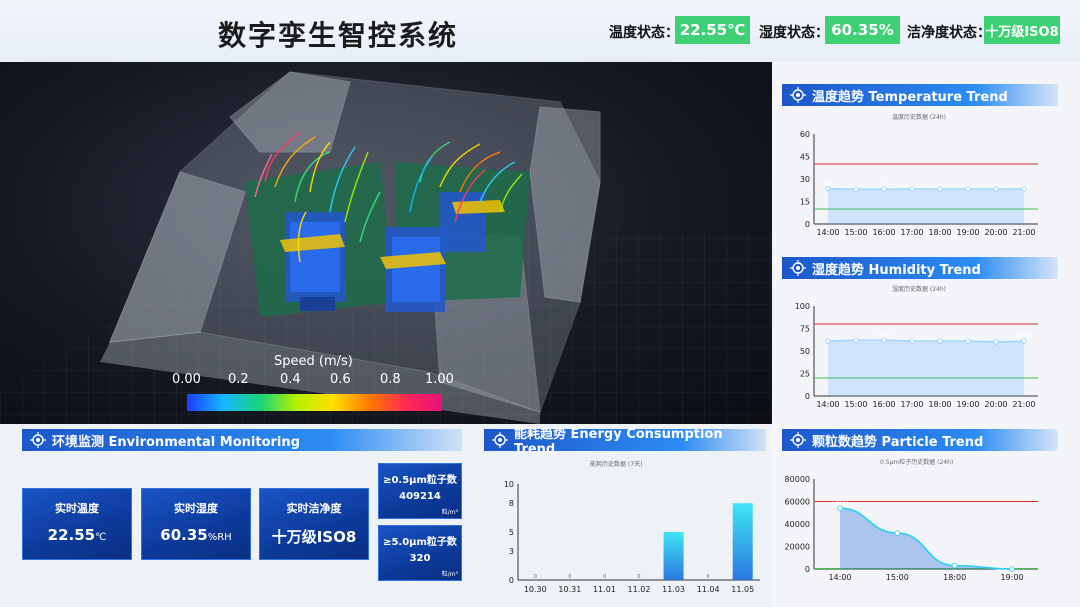  What do you see at coordinates (1022, 30) in the screenshot?
I see `cleanliness-status-badge: 十万级ISO8` at bounding box center [1022, 30].